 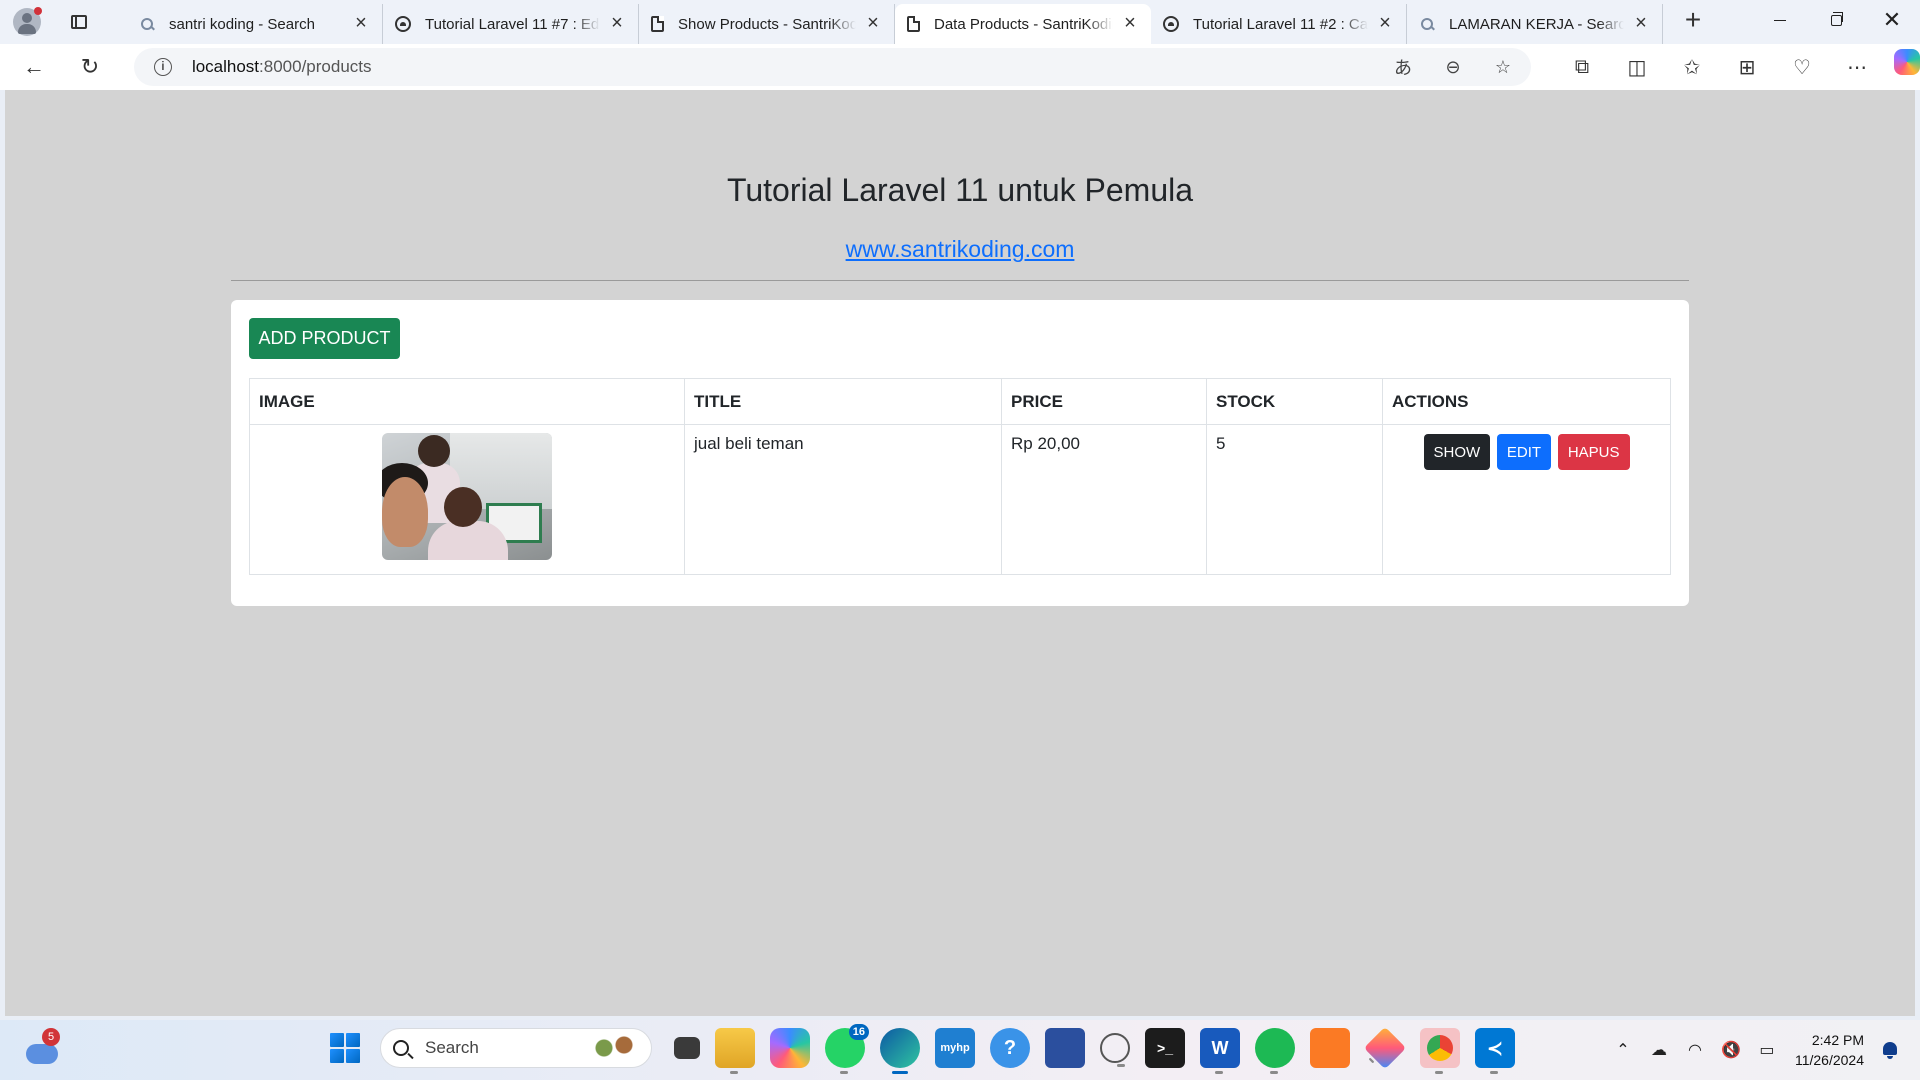 What do you see at coordinates (960, 249) in the screenshot?
I see `site-link: www.santrikoding.com` at bounding box center [960, 249].